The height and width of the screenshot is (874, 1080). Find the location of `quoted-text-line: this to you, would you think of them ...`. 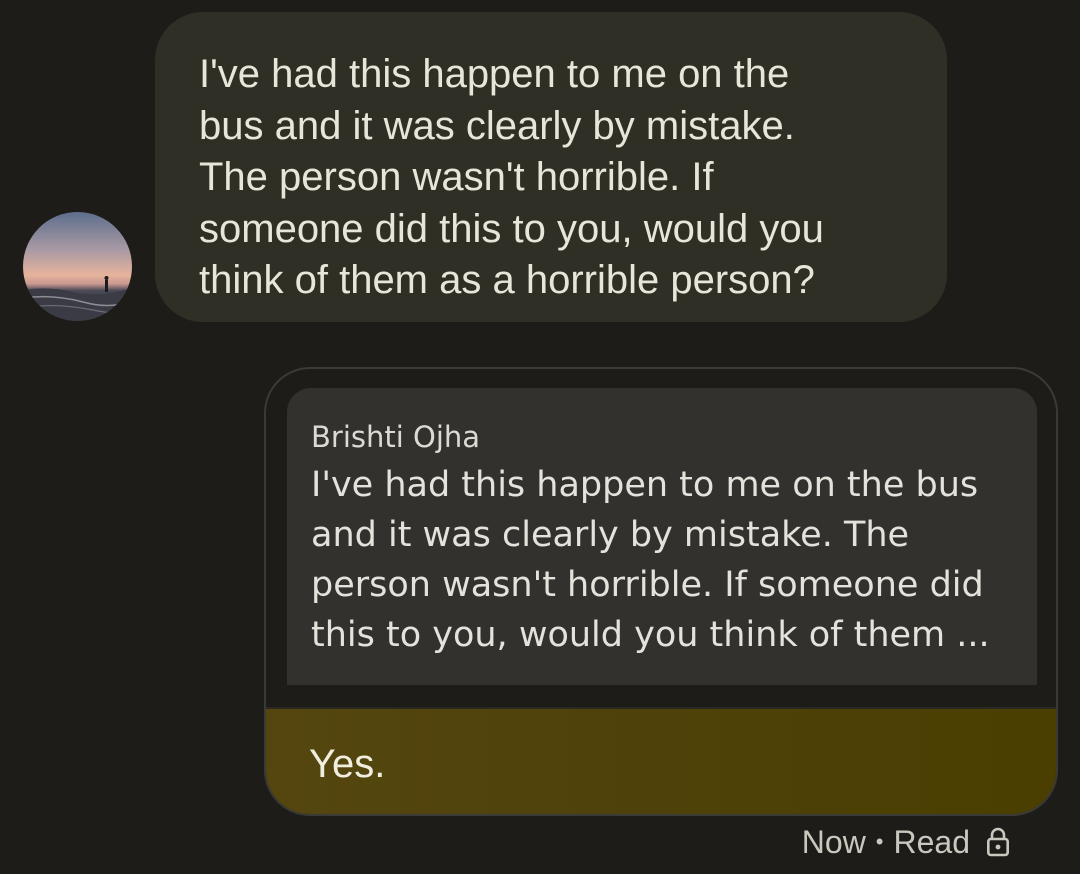

quoted-text-line: this to you, would you think of them ... is located at coordinates (650, 635).